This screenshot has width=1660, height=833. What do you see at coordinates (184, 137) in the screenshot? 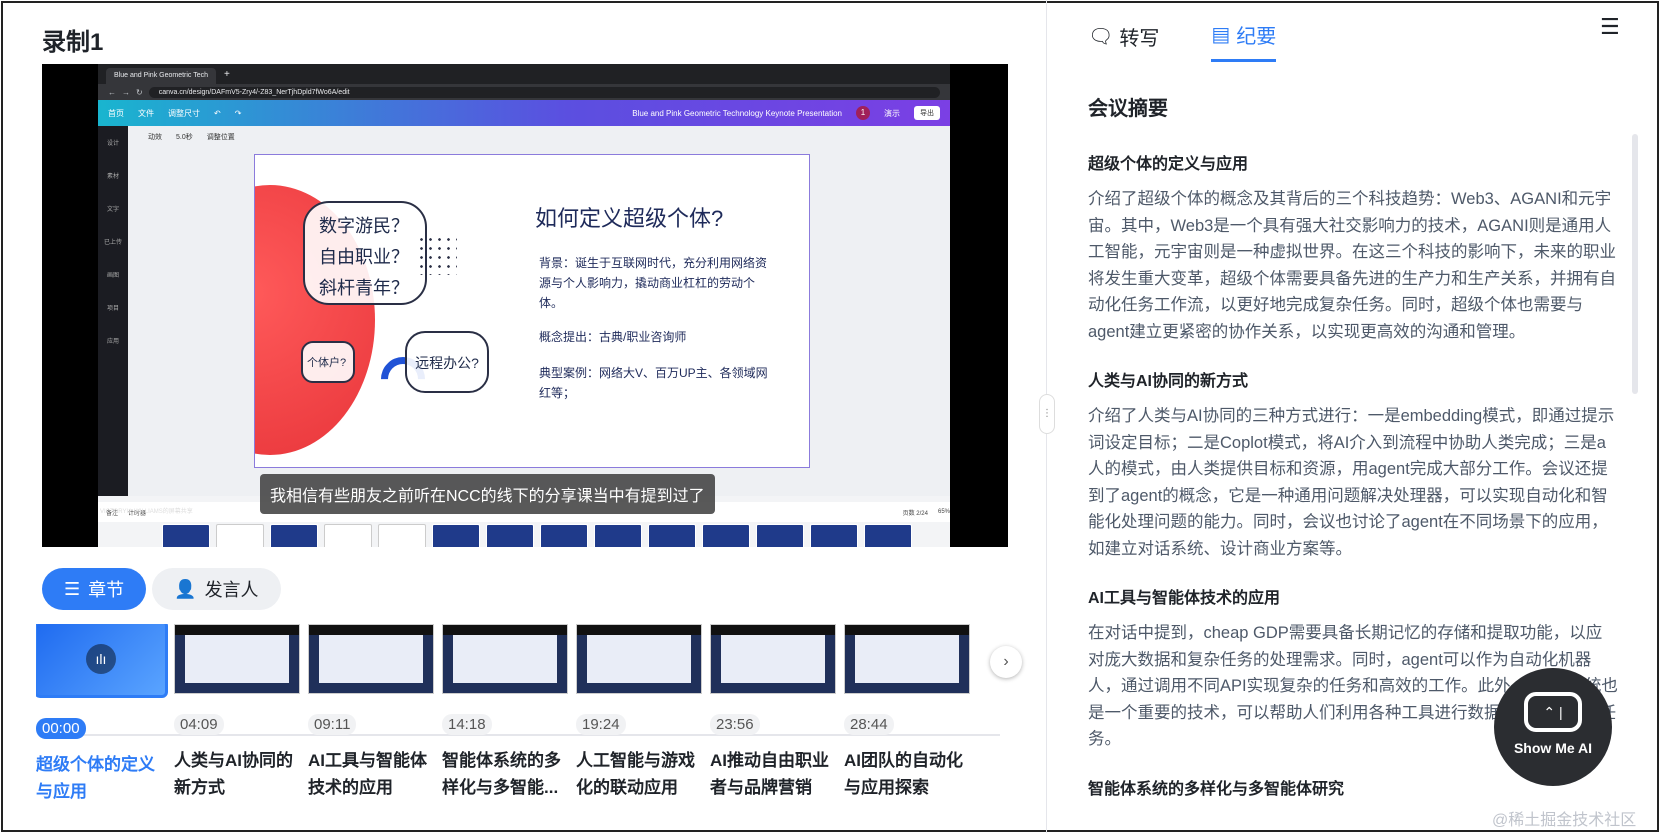
I see `duration-label: 5.0秒` at bounding box center [184, 137].